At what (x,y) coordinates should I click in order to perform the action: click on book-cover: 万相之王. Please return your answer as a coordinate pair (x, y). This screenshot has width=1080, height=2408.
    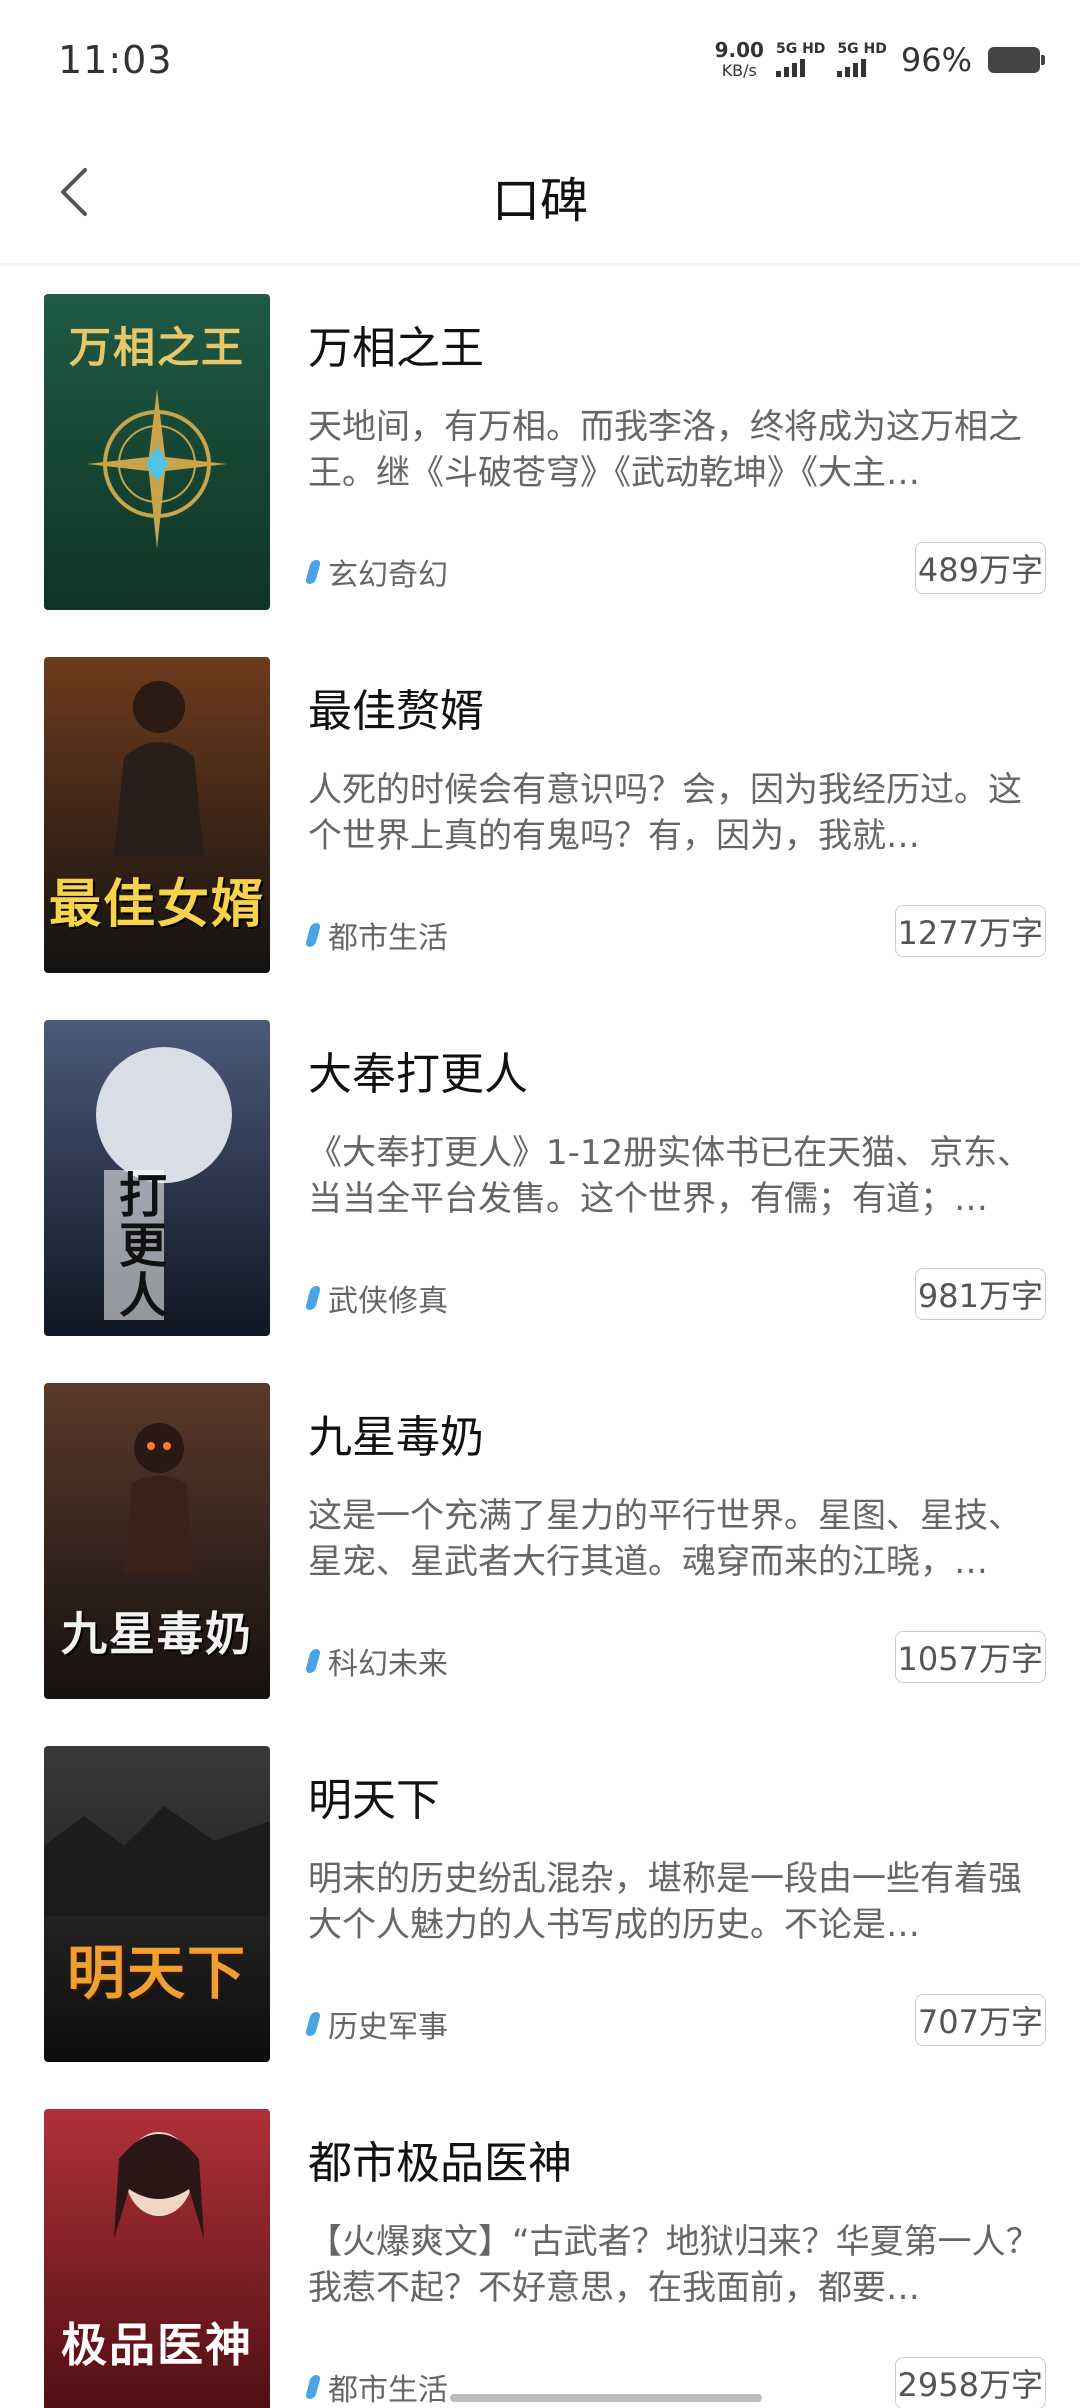
    Looking at the image, I should click on (157, 452).